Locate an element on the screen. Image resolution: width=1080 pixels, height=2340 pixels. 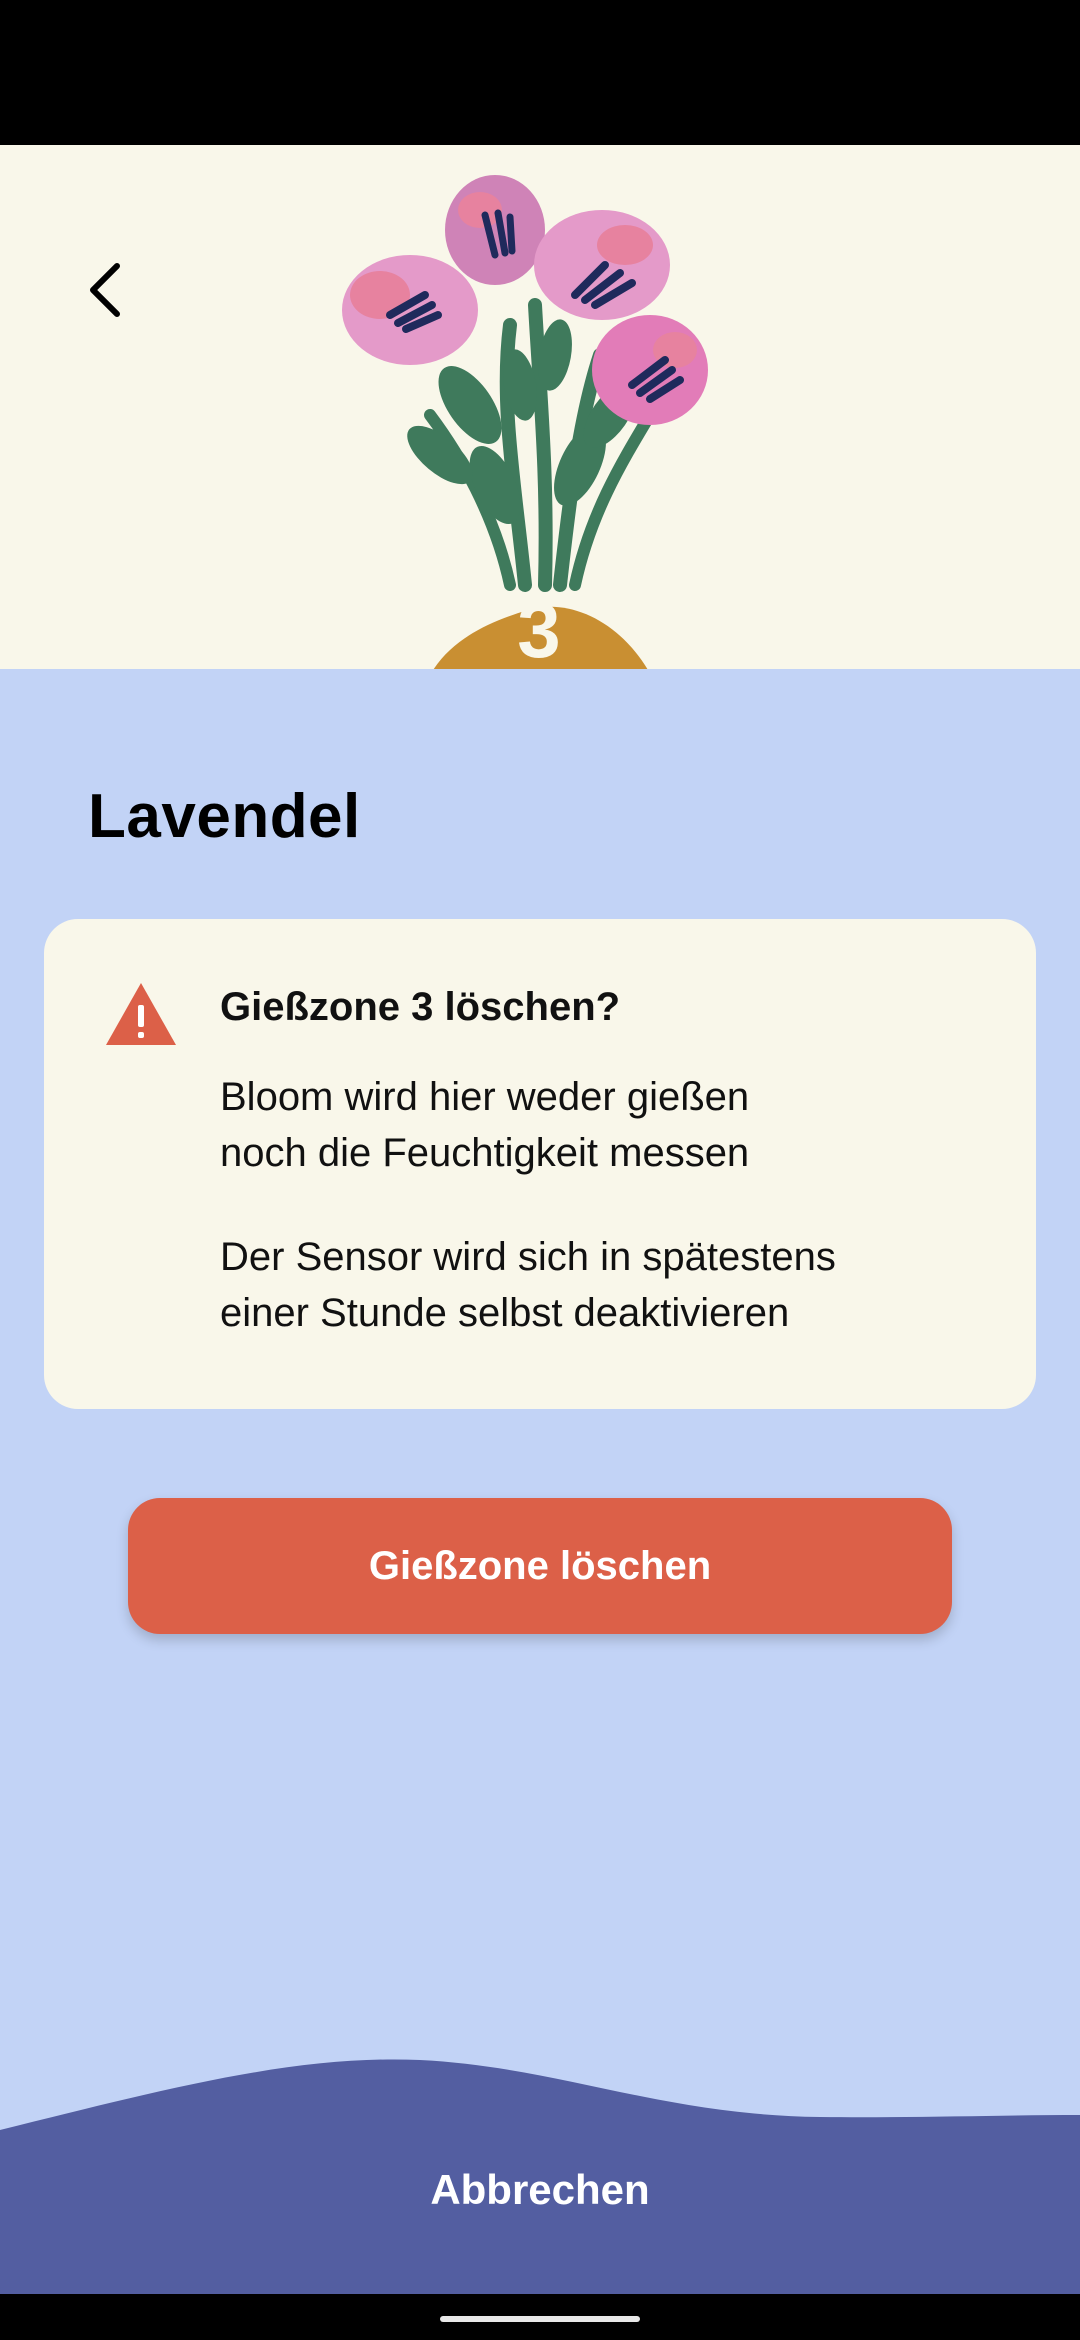
delete-zone-button: Gießzone löschen is located at coordinates (540, 1566).